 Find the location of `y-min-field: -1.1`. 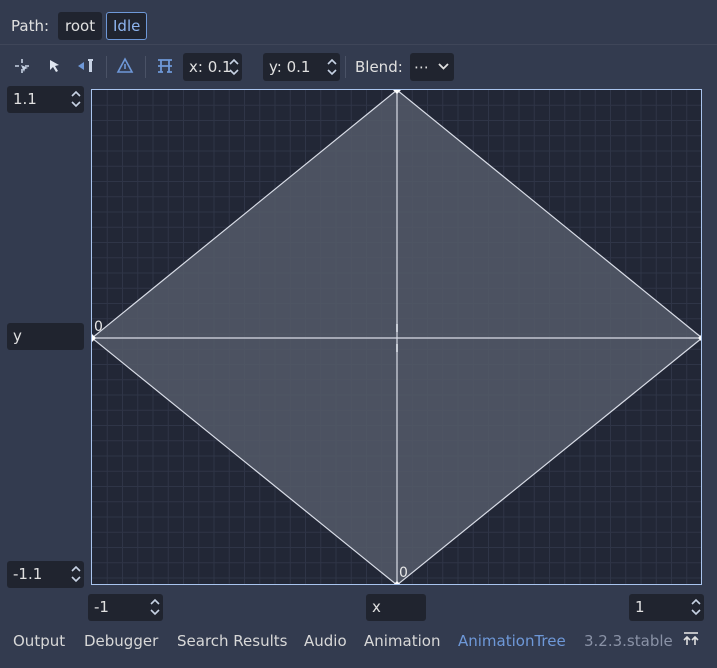

y-min-field: -1.1 is located at coordinates (45, 574).